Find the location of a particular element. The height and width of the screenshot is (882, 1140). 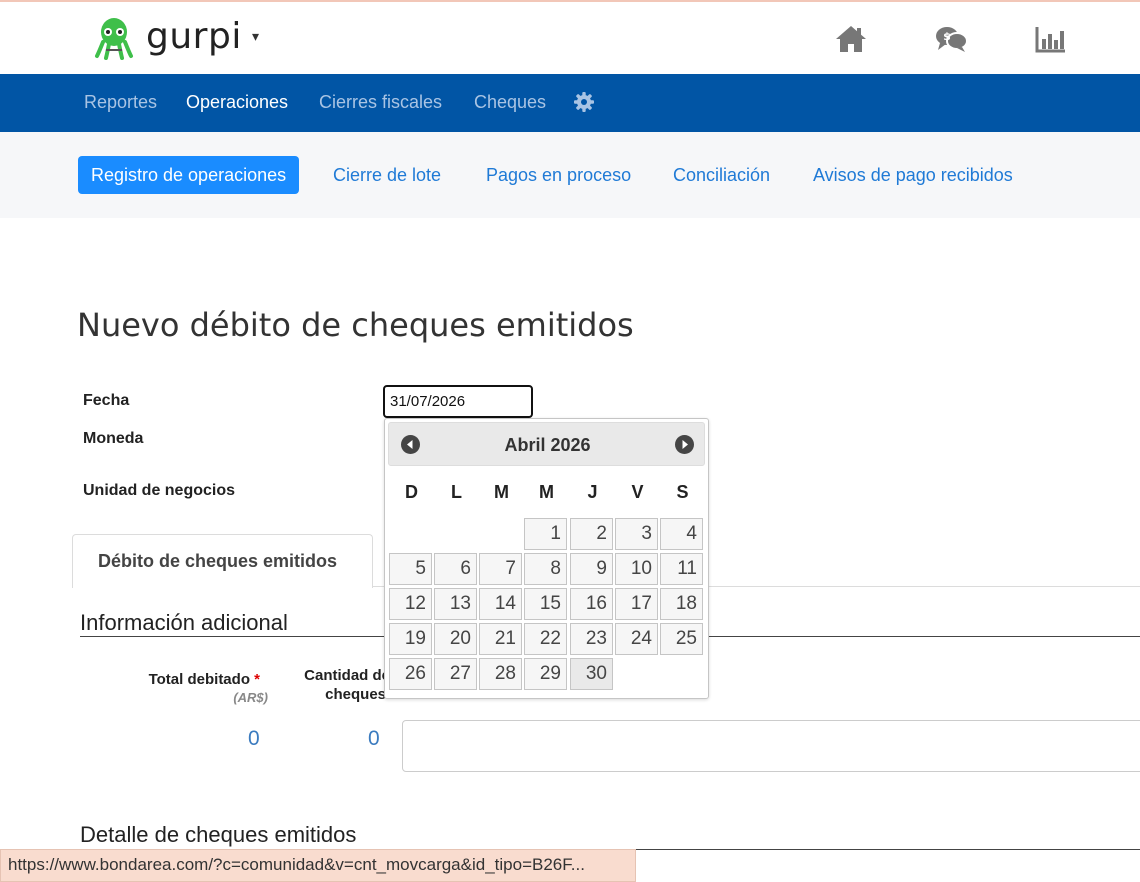

calendar-day: 16 is located at coordinates (591, 604).